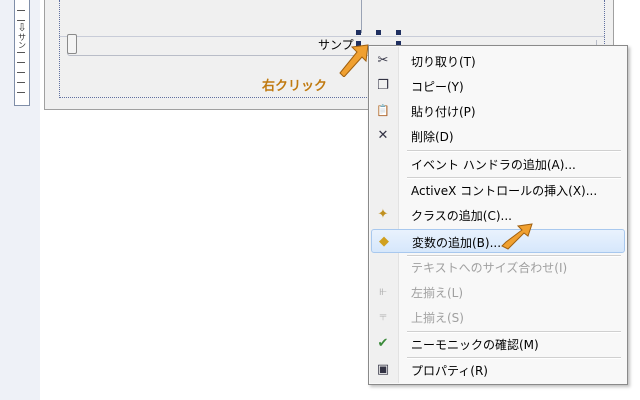 Image resolution: width=640 pixels, height=400 pixels. I want to click on properties-icon: ▣, so click(383, 369).